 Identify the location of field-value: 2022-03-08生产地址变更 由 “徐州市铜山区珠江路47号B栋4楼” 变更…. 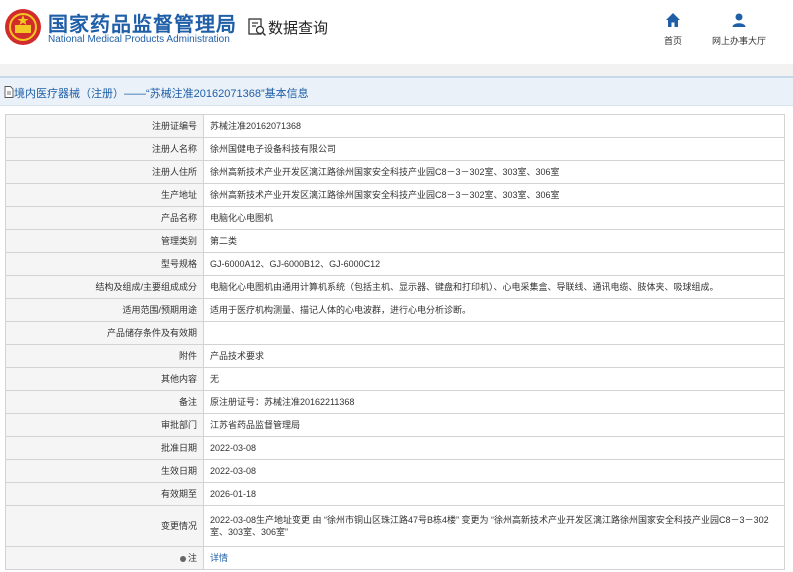
(494, 526).